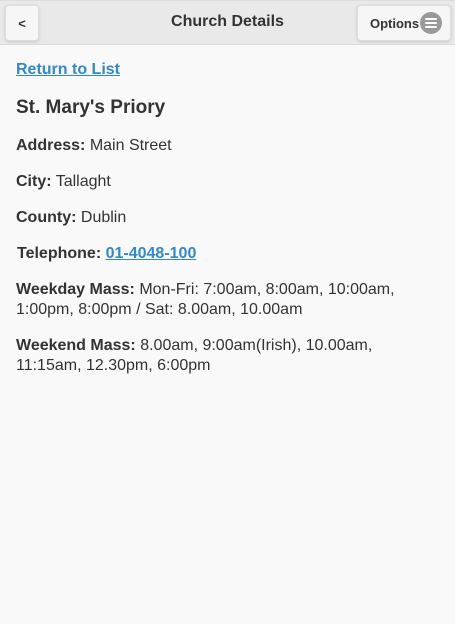 Image resolution: width=455 pixels, height=624 pixels. What do you see at coordinates (91, 107) in the screenshot?
I see `church-name: St. Mary's Priory` at bounding box center [91, 107].